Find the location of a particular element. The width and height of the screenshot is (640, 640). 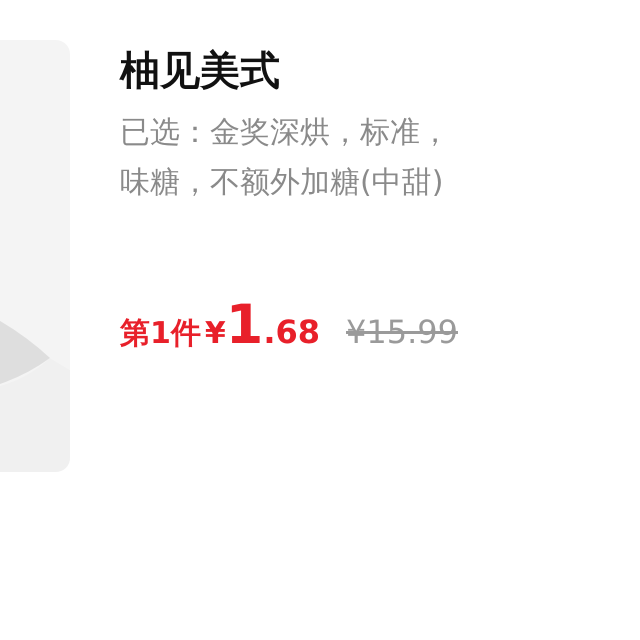

selected-options: 已选：金奖深烘，标准， is located at coordinates (289, 133).